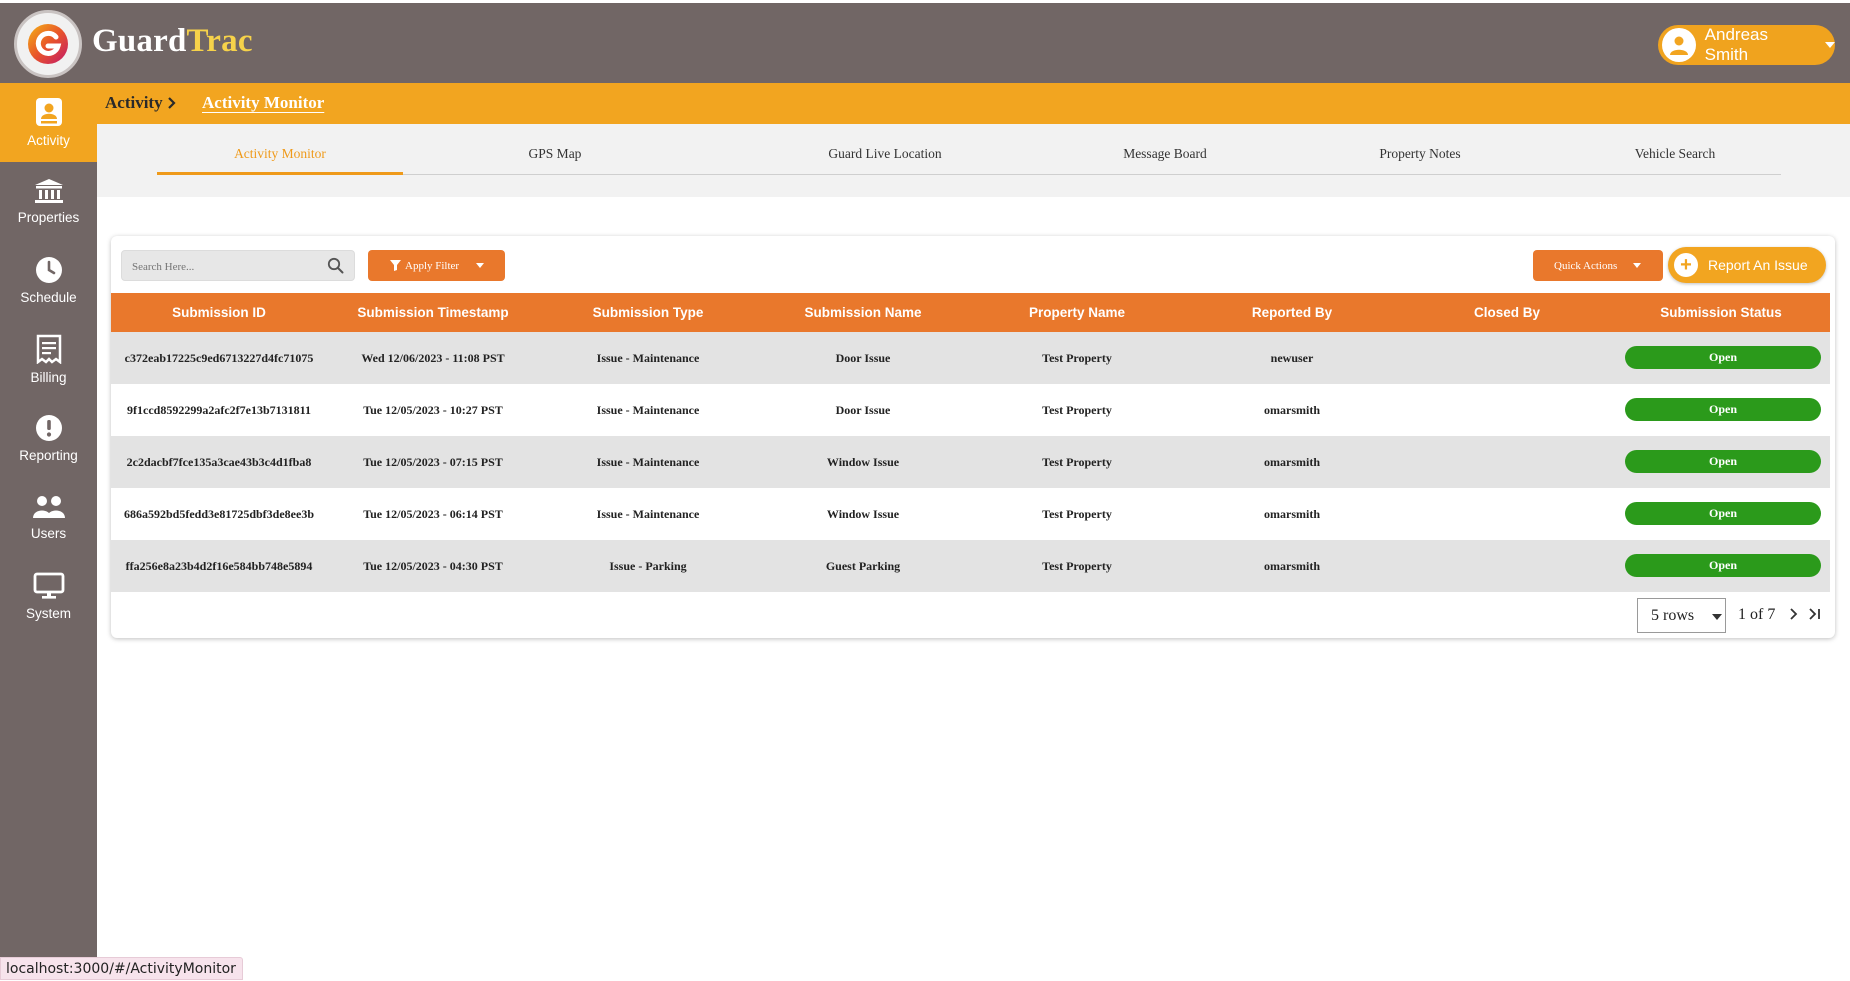  What do you see at coordinates (1165, 159) in the screenshot?
I see `tab-message-board: Message Board` at bounding box center [1165, 159].